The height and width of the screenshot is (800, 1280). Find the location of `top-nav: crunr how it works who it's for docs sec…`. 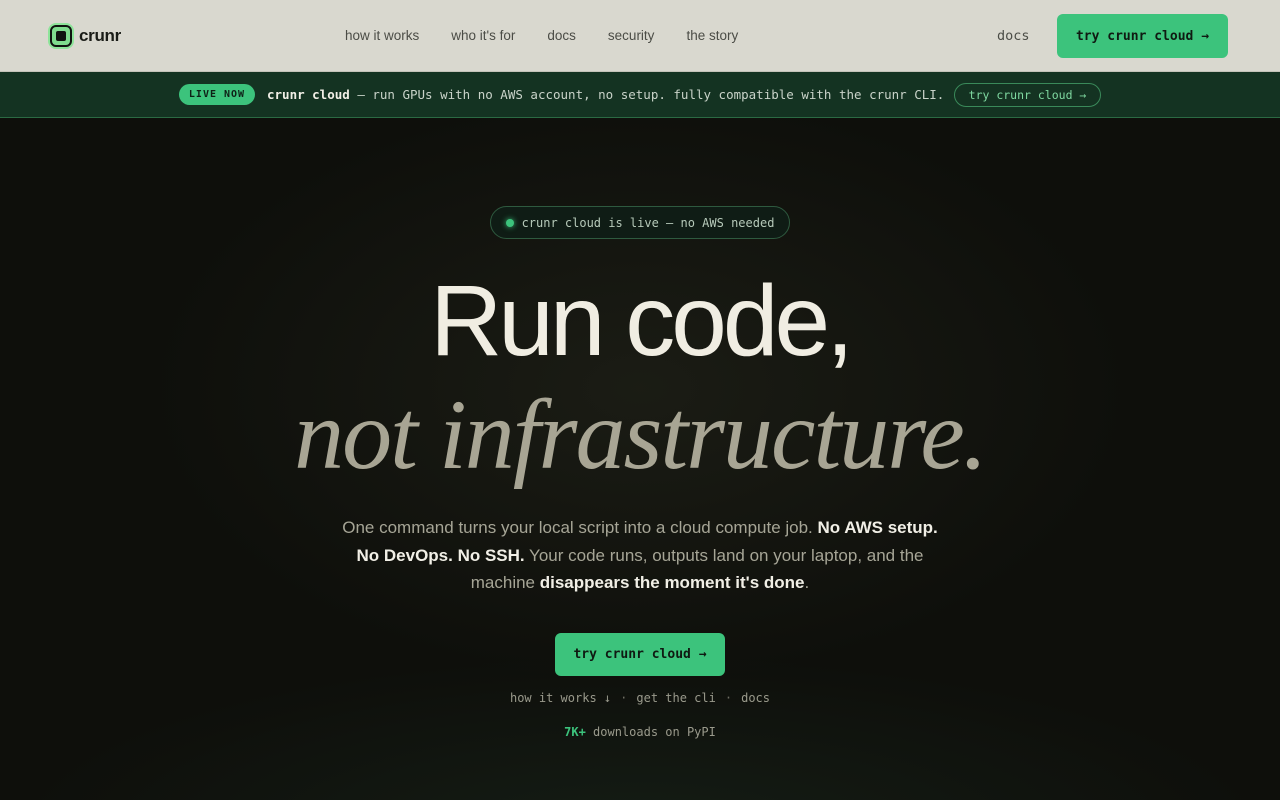

top-nav: crunr how it works who it's for docs sec… is located at coordinates (640, 36).